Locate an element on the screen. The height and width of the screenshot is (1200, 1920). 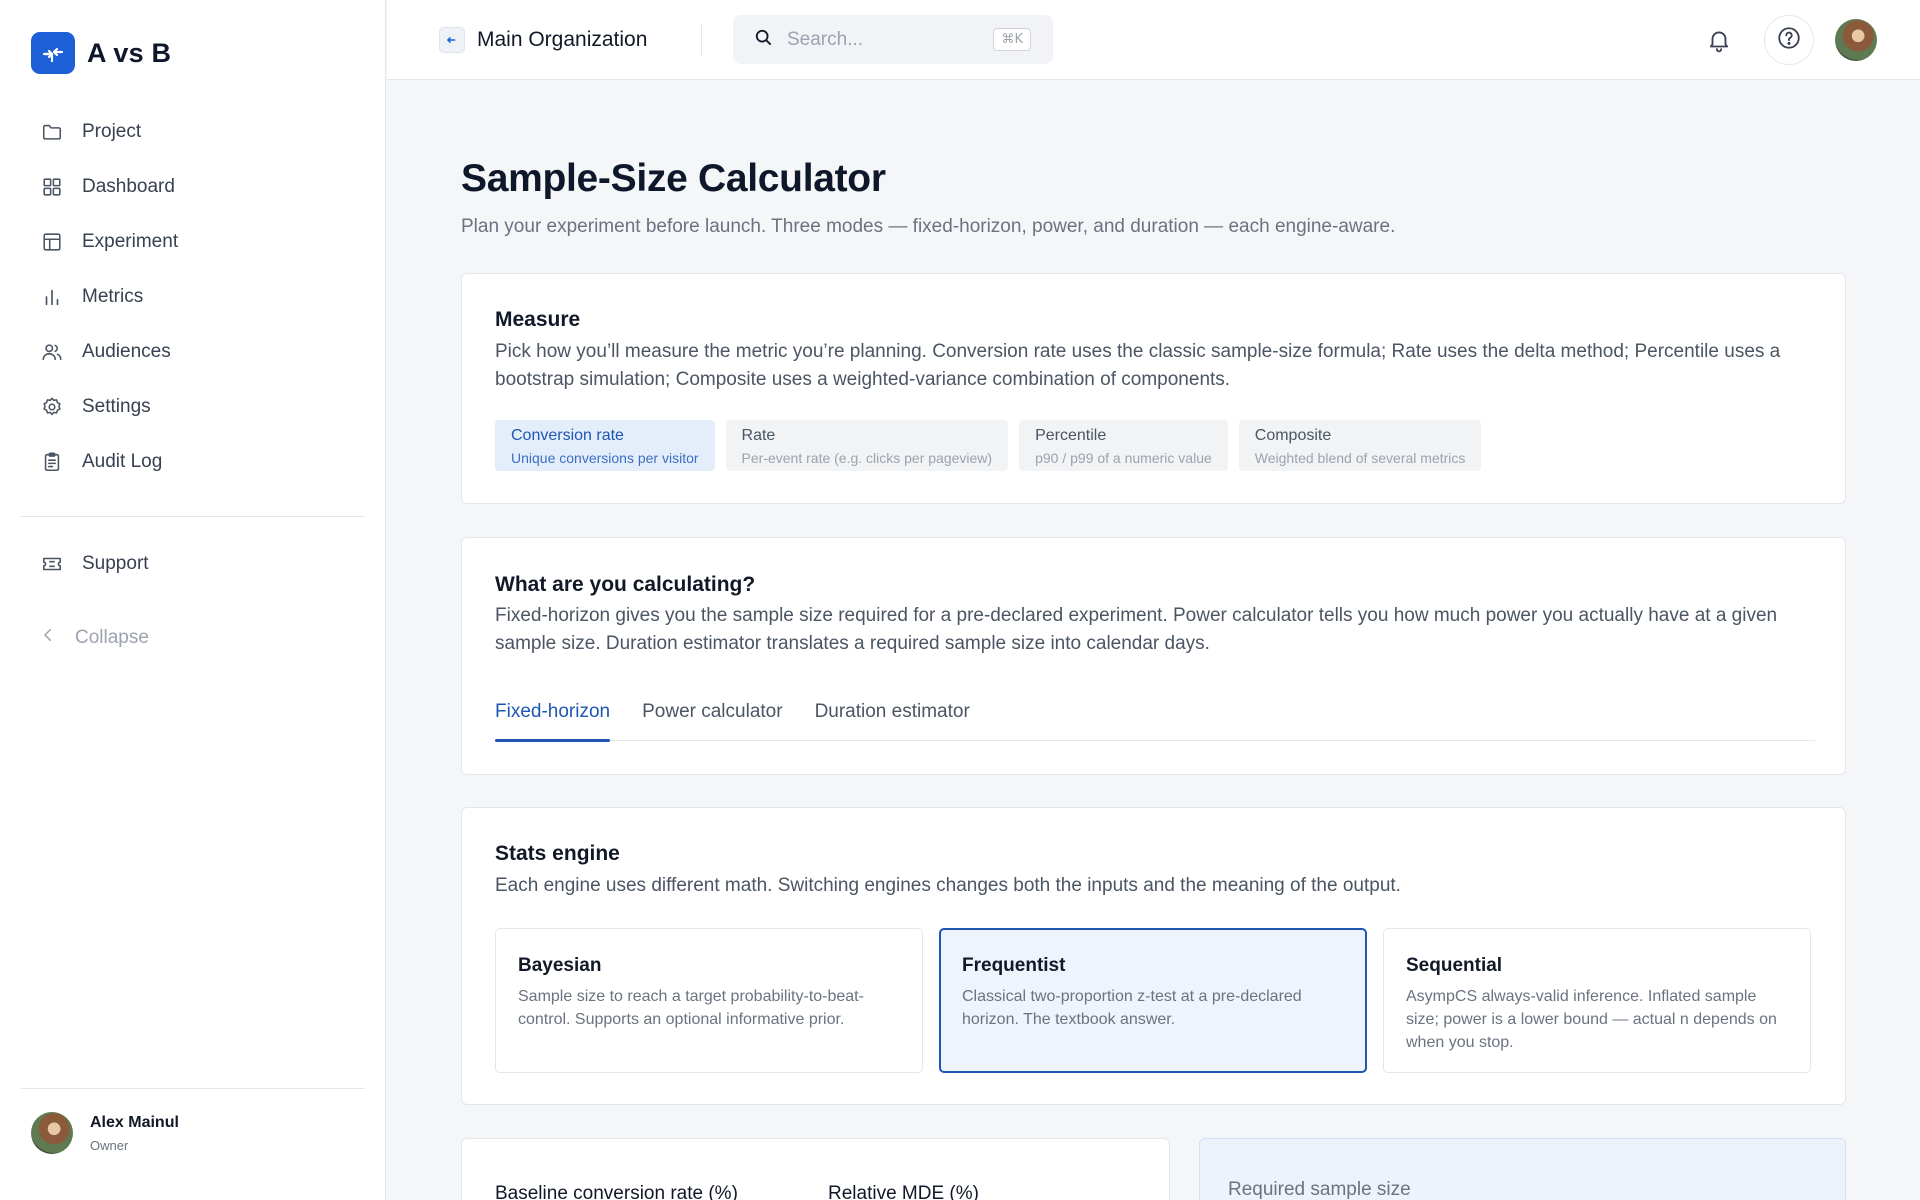
sidebar-item-experiment: Experiment is located at coordinates (193, 241).